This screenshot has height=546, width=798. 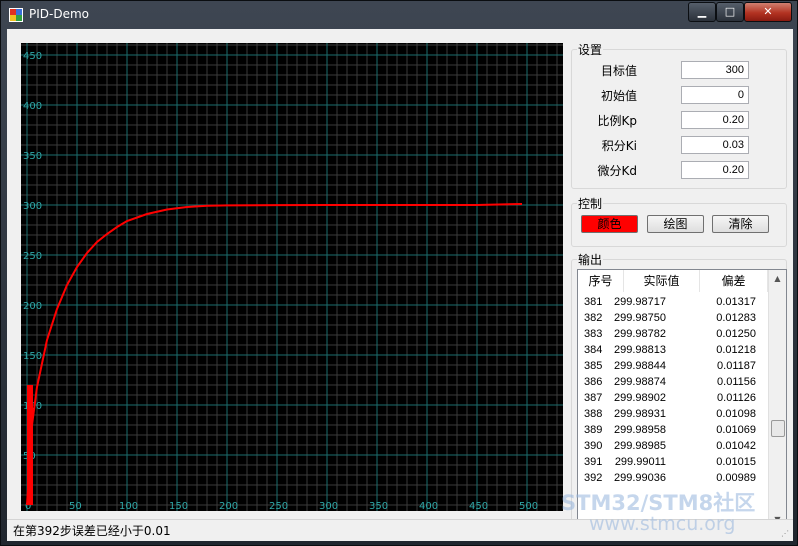 I want to click on table-row: 386 299.98874 0.01156, so click(x=673, y=382).